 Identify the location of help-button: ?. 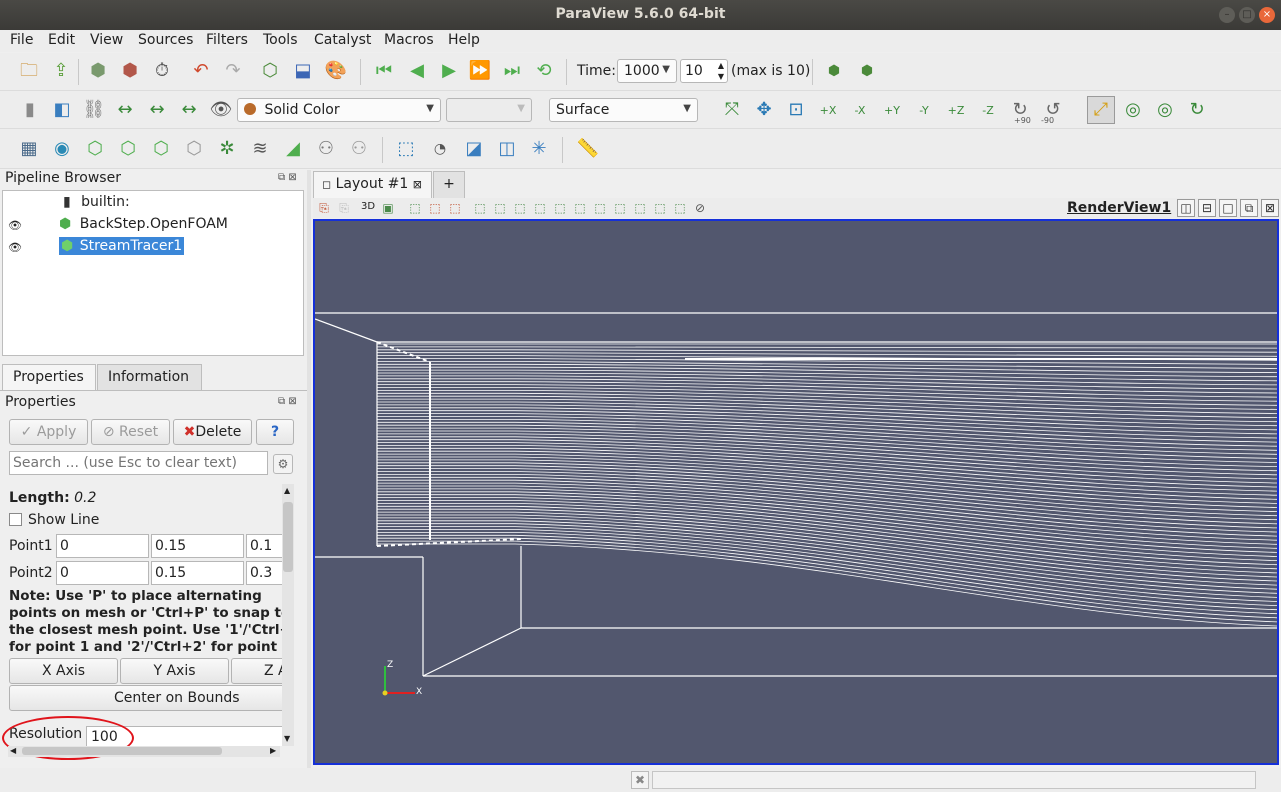
(275, 432).